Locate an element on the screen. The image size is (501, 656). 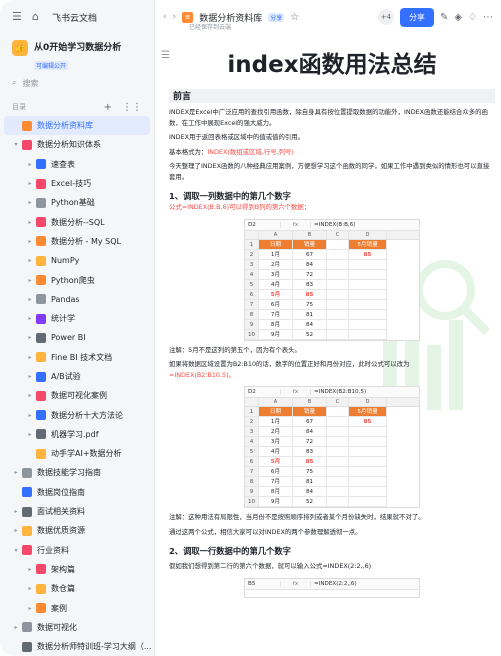
formula-bar: D2 fx =INDEX(B:B,6) is located at coordinates (332, 225).